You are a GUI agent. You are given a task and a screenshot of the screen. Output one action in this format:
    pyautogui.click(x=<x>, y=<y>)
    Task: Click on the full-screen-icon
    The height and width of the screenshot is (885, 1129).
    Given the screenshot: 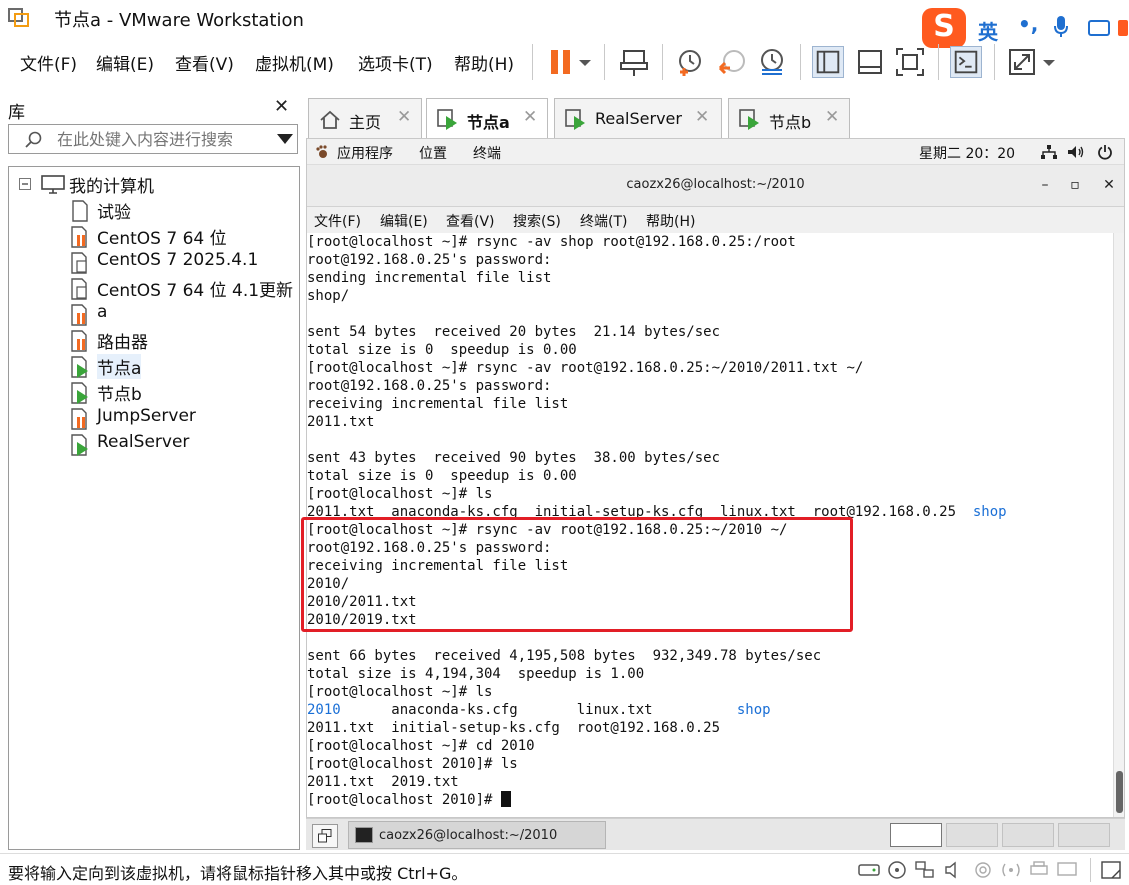 What is the action you would take?
    pyautogui.click(x=910, y=62)
    